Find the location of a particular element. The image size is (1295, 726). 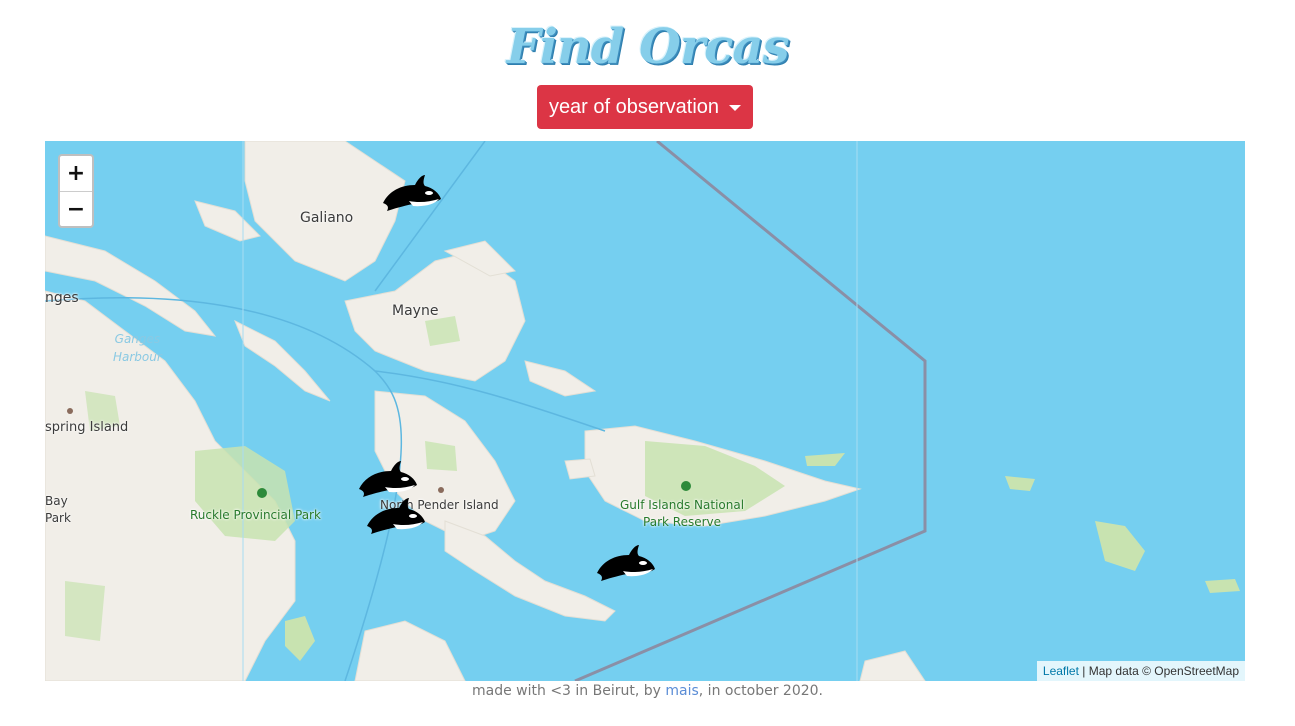

map-attribution: Leaflet | Map data © OpenStreetMap is located at coordinates (1140, 671).